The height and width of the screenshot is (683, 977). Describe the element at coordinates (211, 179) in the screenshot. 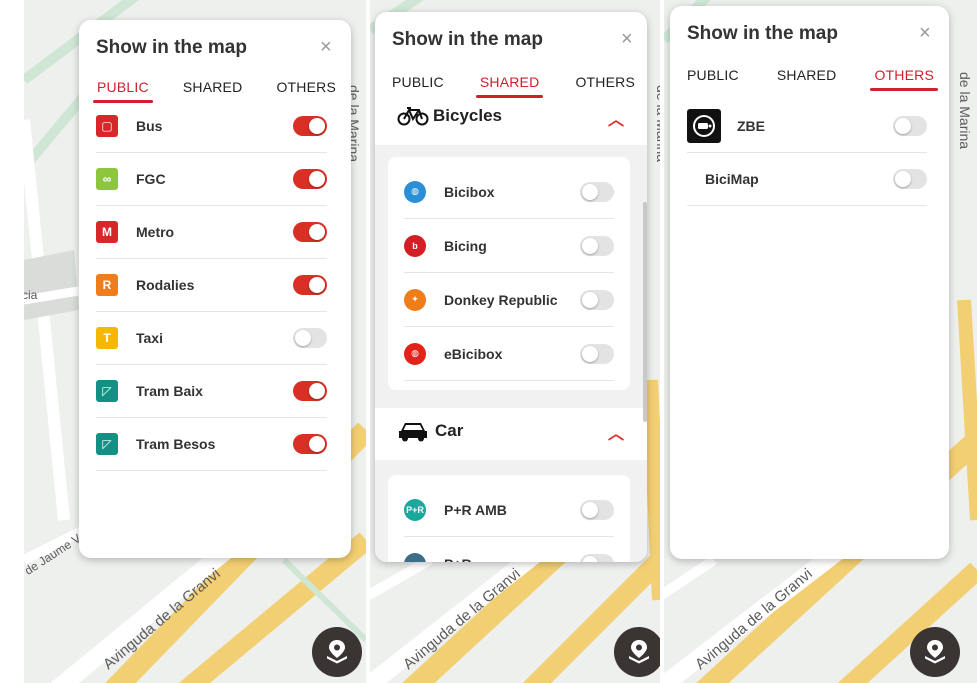

I see `list-item: ∞ FGC` at that location.